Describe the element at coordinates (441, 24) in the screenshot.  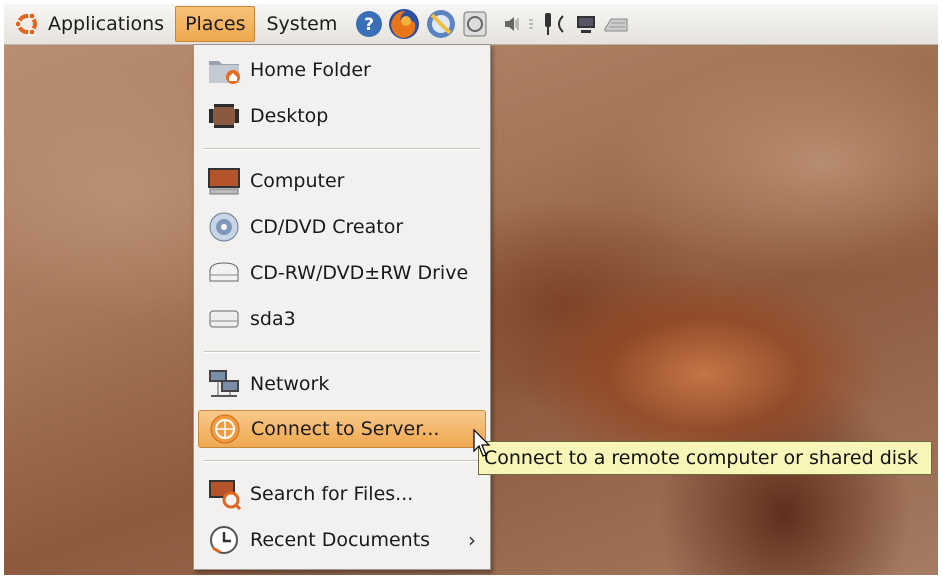
I see `mail-icon` at that location.